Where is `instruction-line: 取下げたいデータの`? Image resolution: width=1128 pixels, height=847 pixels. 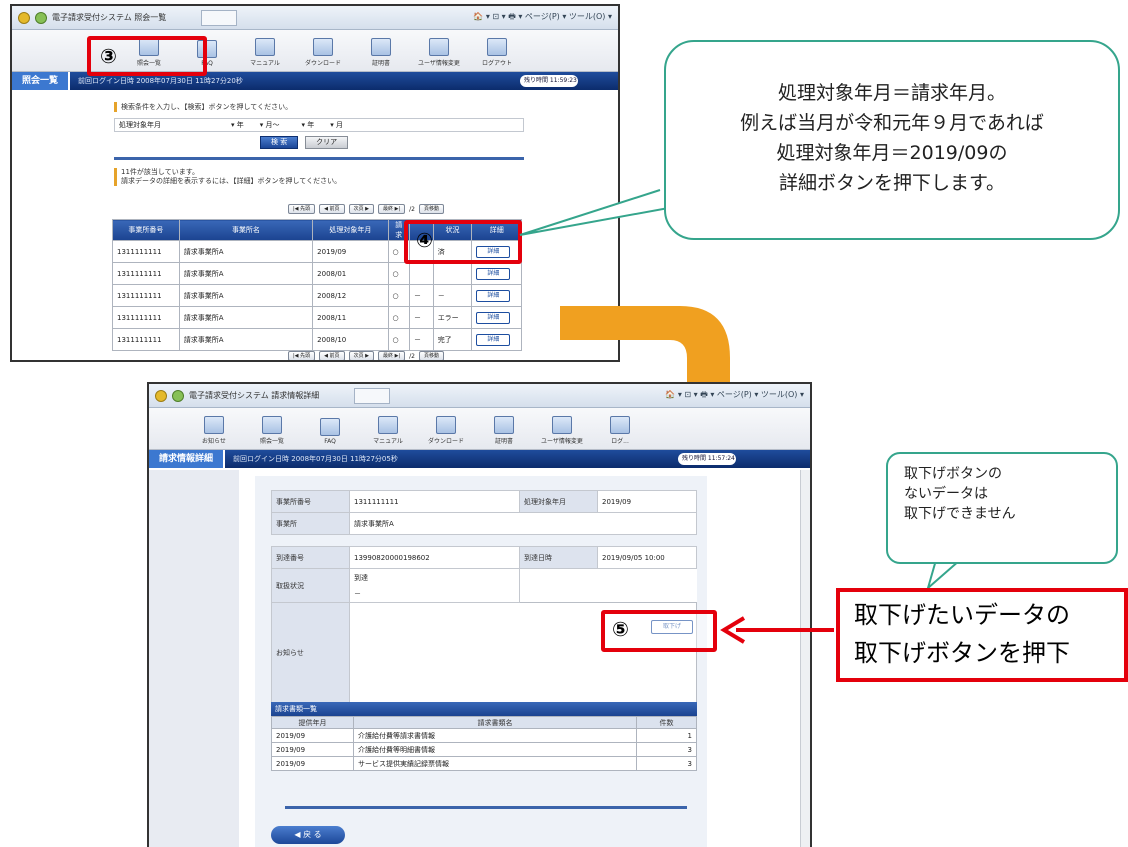 instruction-line: 取下げたいデータの is located at coordinates (962, 615).